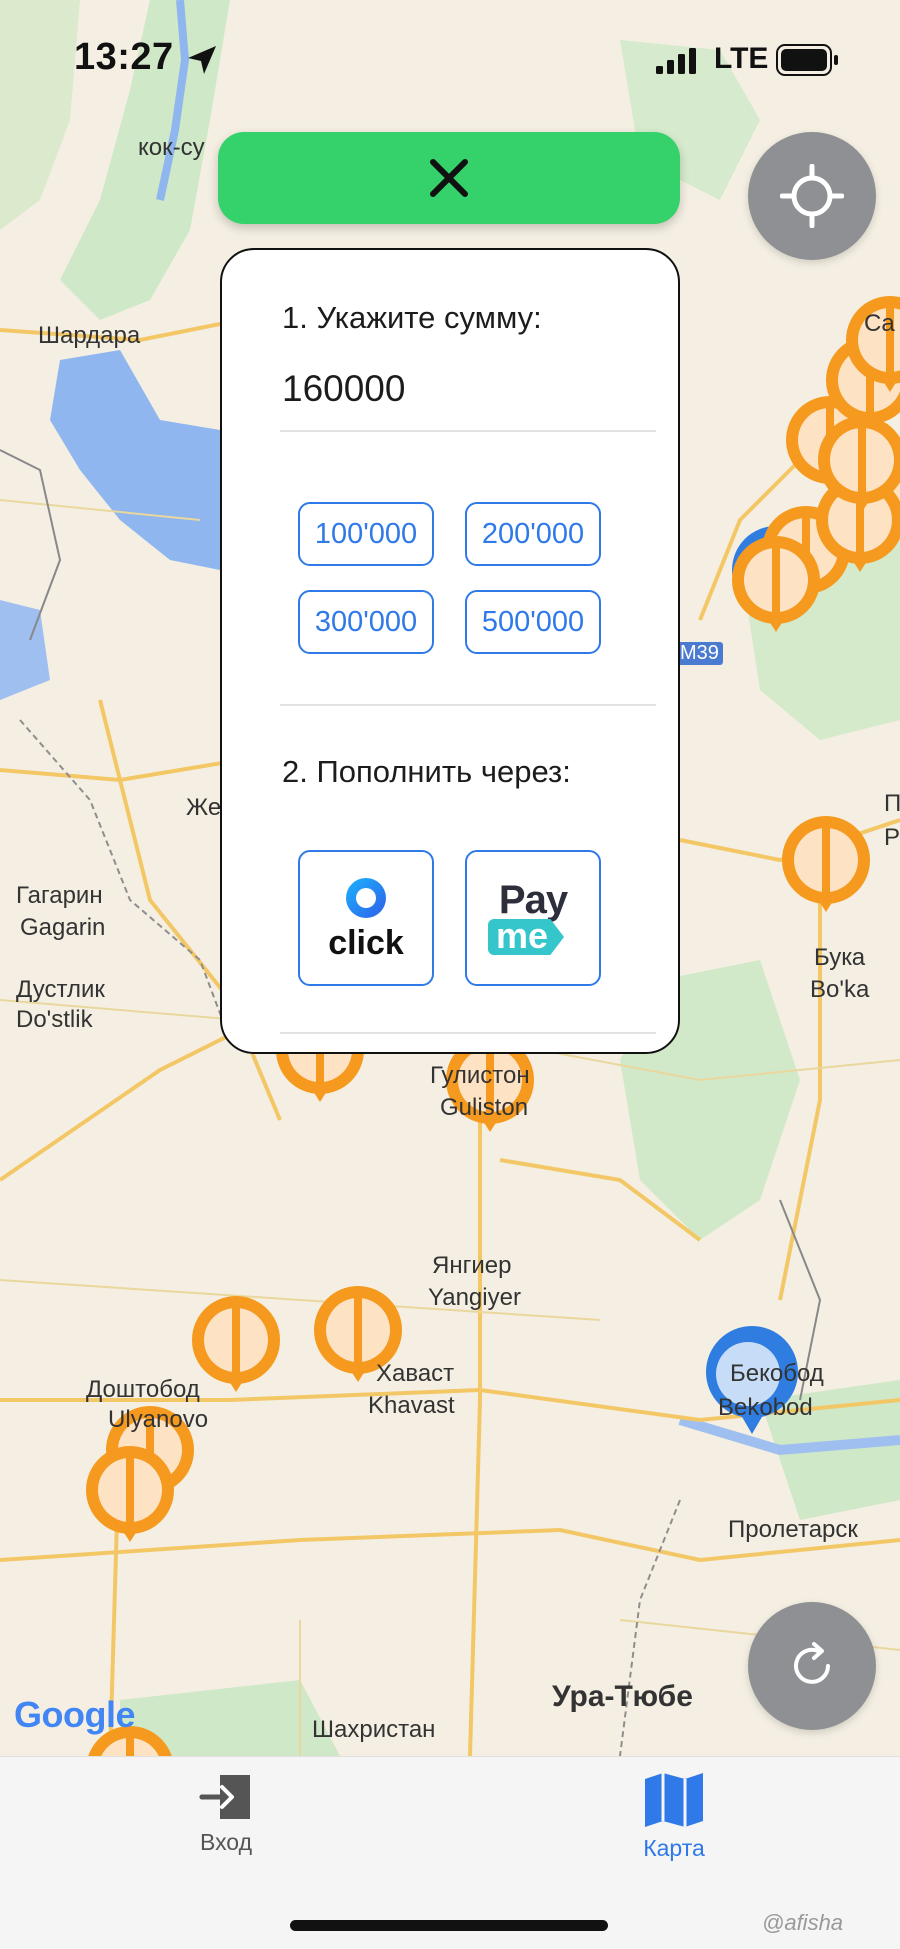 The image size is (900, 1949). I want to click on map-label: Gagarin, so click(63, 927).